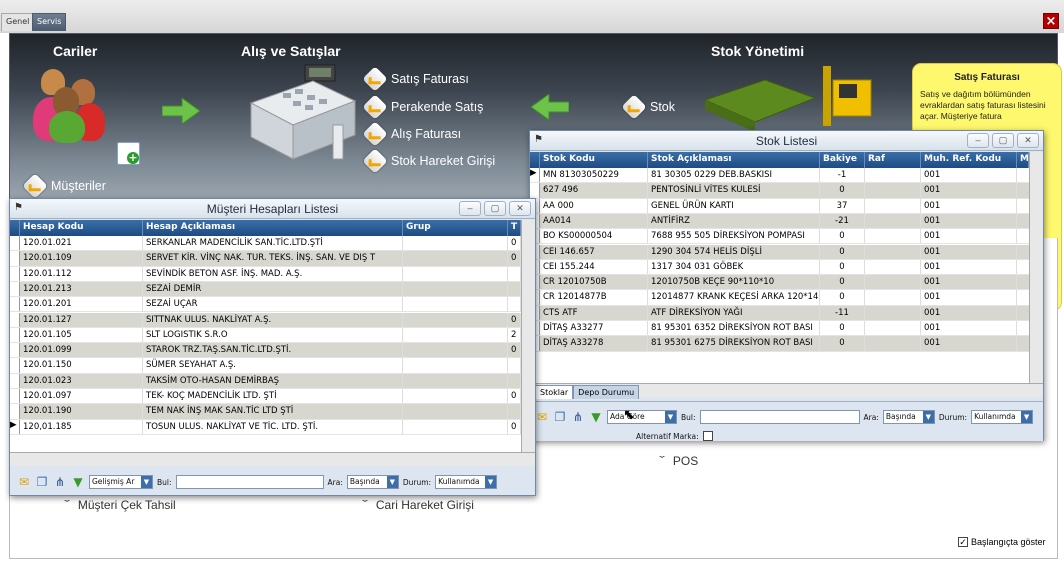 Image resolution: width=1064 pixels, height=561 pixels. What do you see at coordinates (1023, 160) in the screenshot?
I see `col-m: M` at bounding box center [1023, 160].